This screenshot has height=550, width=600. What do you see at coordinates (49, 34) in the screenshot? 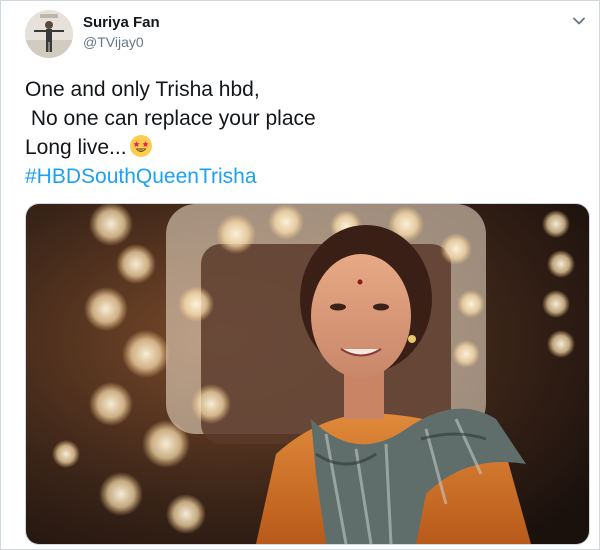
I see `avatar` at bounding box center [49, 34].